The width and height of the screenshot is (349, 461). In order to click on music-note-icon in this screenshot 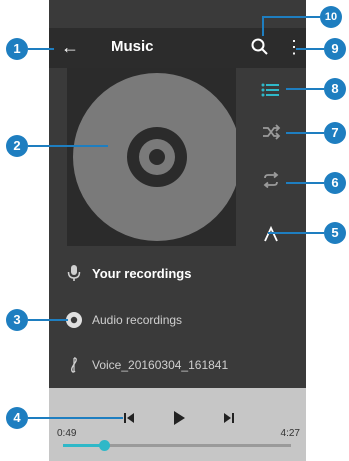, I will do `click(73, 365)`.